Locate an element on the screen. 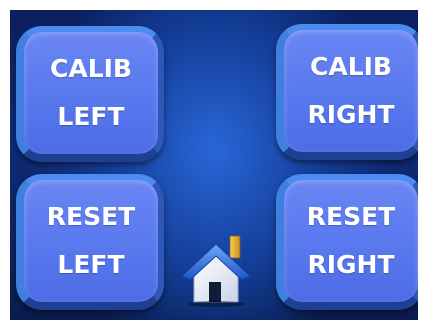 This screenshot has width=426, height=324. calib-right-label: CALIB RIGHT is located at coordinates (350, 91).